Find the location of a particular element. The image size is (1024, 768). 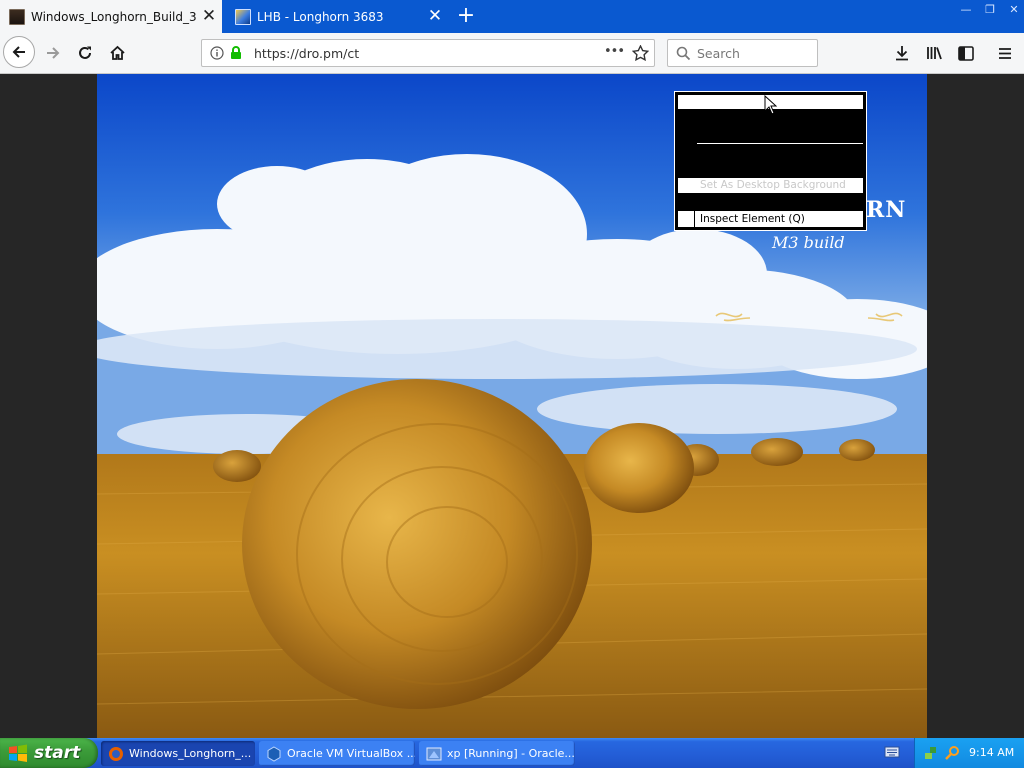

menu-item-inspect-element: Inspect Element (Q) is located at coordinates (770, 219).